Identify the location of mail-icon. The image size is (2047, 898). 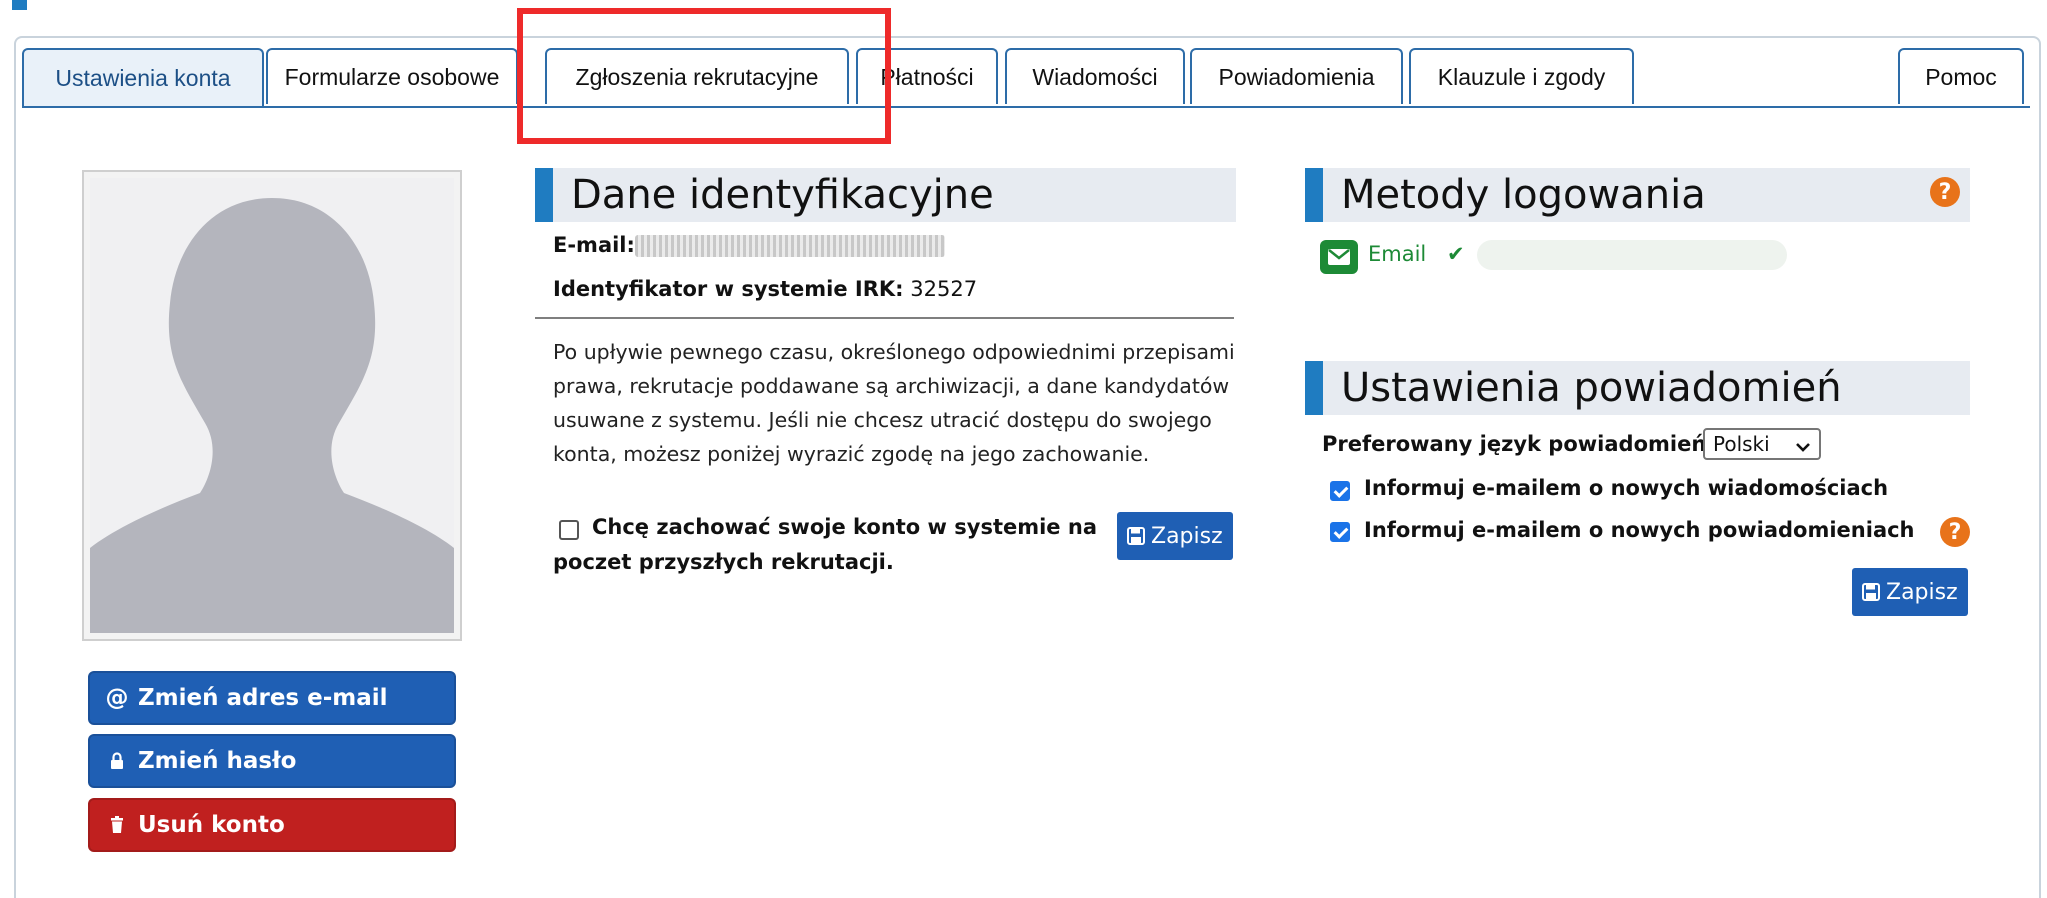
(1339, 257).